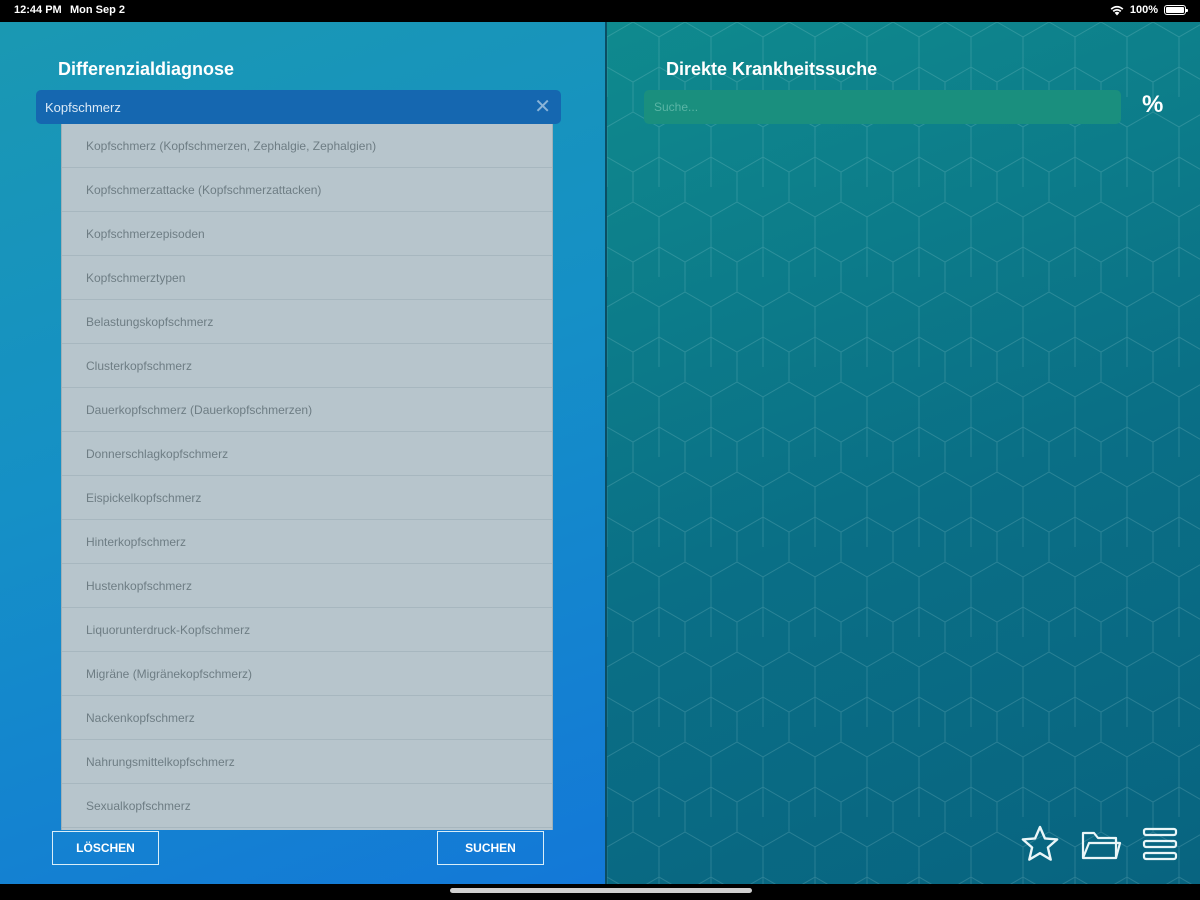  What do you see at coordinates (307, 454) in the screenshot?
I see `suggestion-item: Donnerschlagkopfschmerz` at bounding box center [307, 454].